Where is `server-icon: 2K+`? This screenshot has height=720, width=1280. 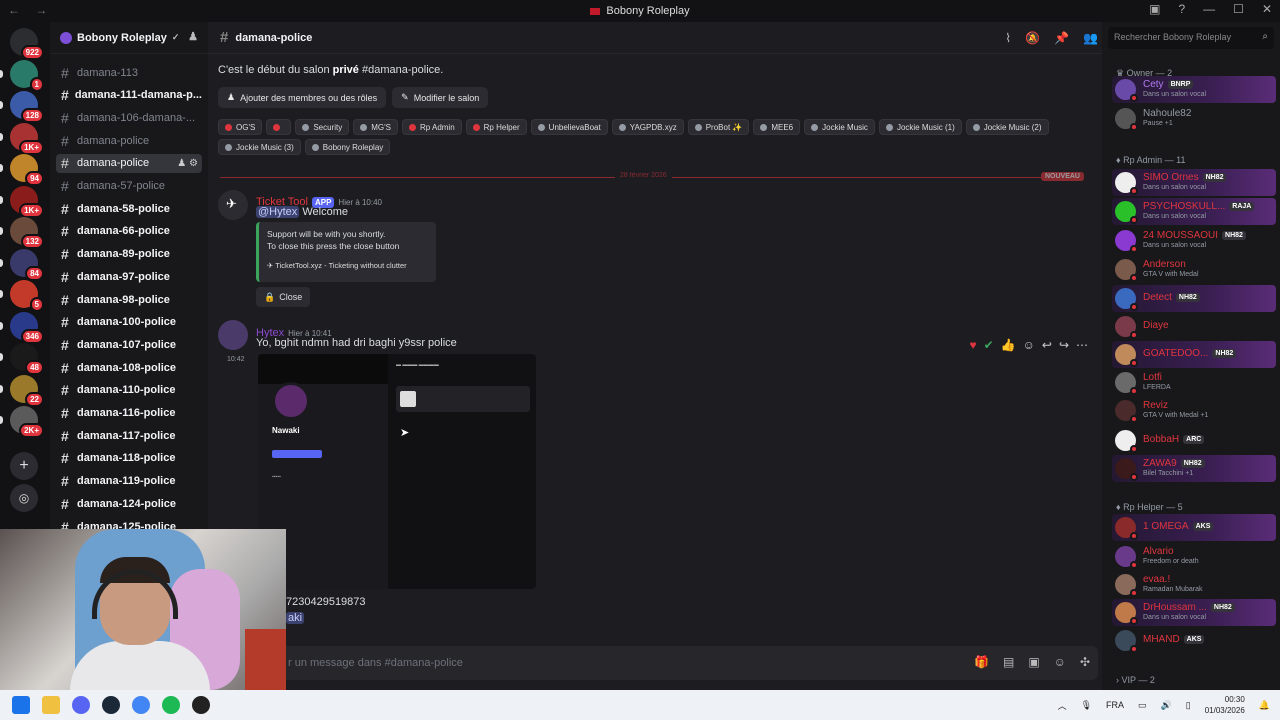
server-icon: 2K+ is located at coordinates (27, 422).